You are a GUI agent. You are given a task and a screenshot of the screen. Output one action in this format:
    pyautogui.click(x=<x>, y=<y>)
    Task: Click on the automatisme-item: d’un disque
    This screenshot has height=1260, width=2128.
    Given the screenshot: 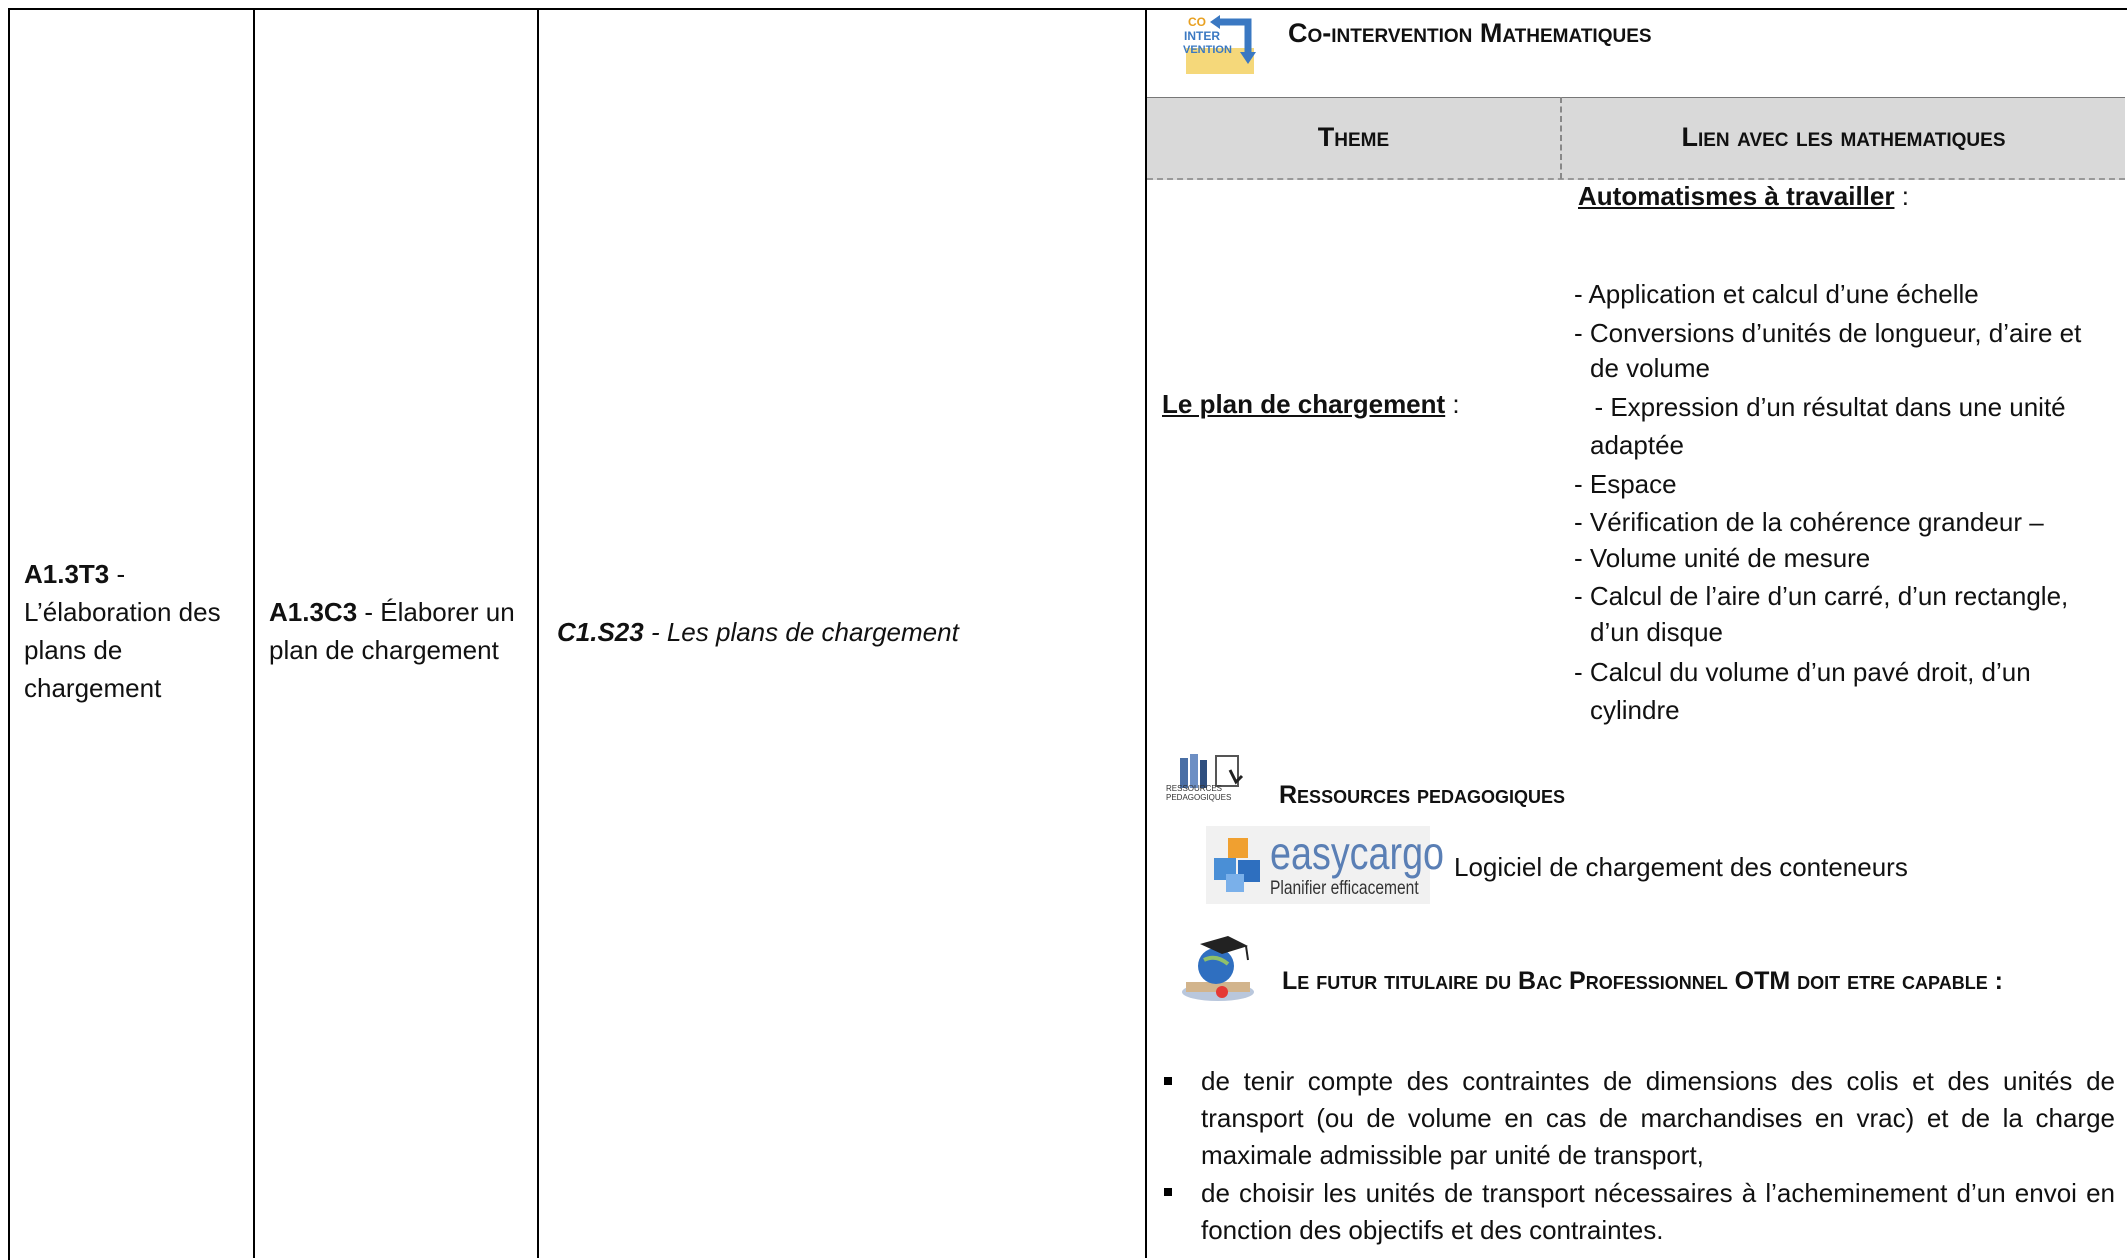 What is the action you would take?
    pyautogui.click(x=1656, y=632)
    